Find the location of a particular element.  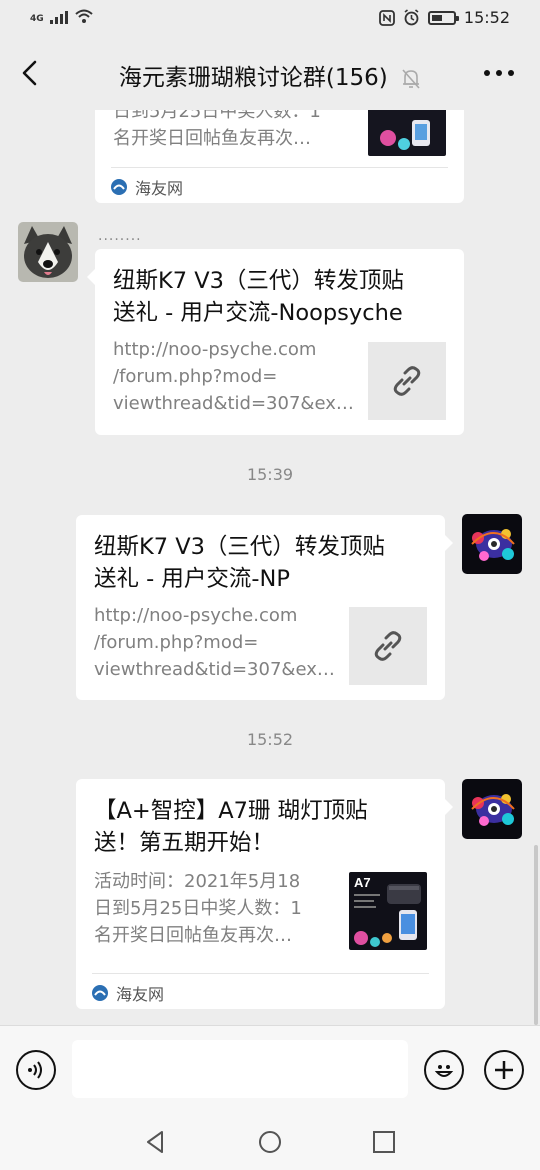

chat-title: 海元素珊瑚粮讨论群(156) is located at coordinates (253, 78).